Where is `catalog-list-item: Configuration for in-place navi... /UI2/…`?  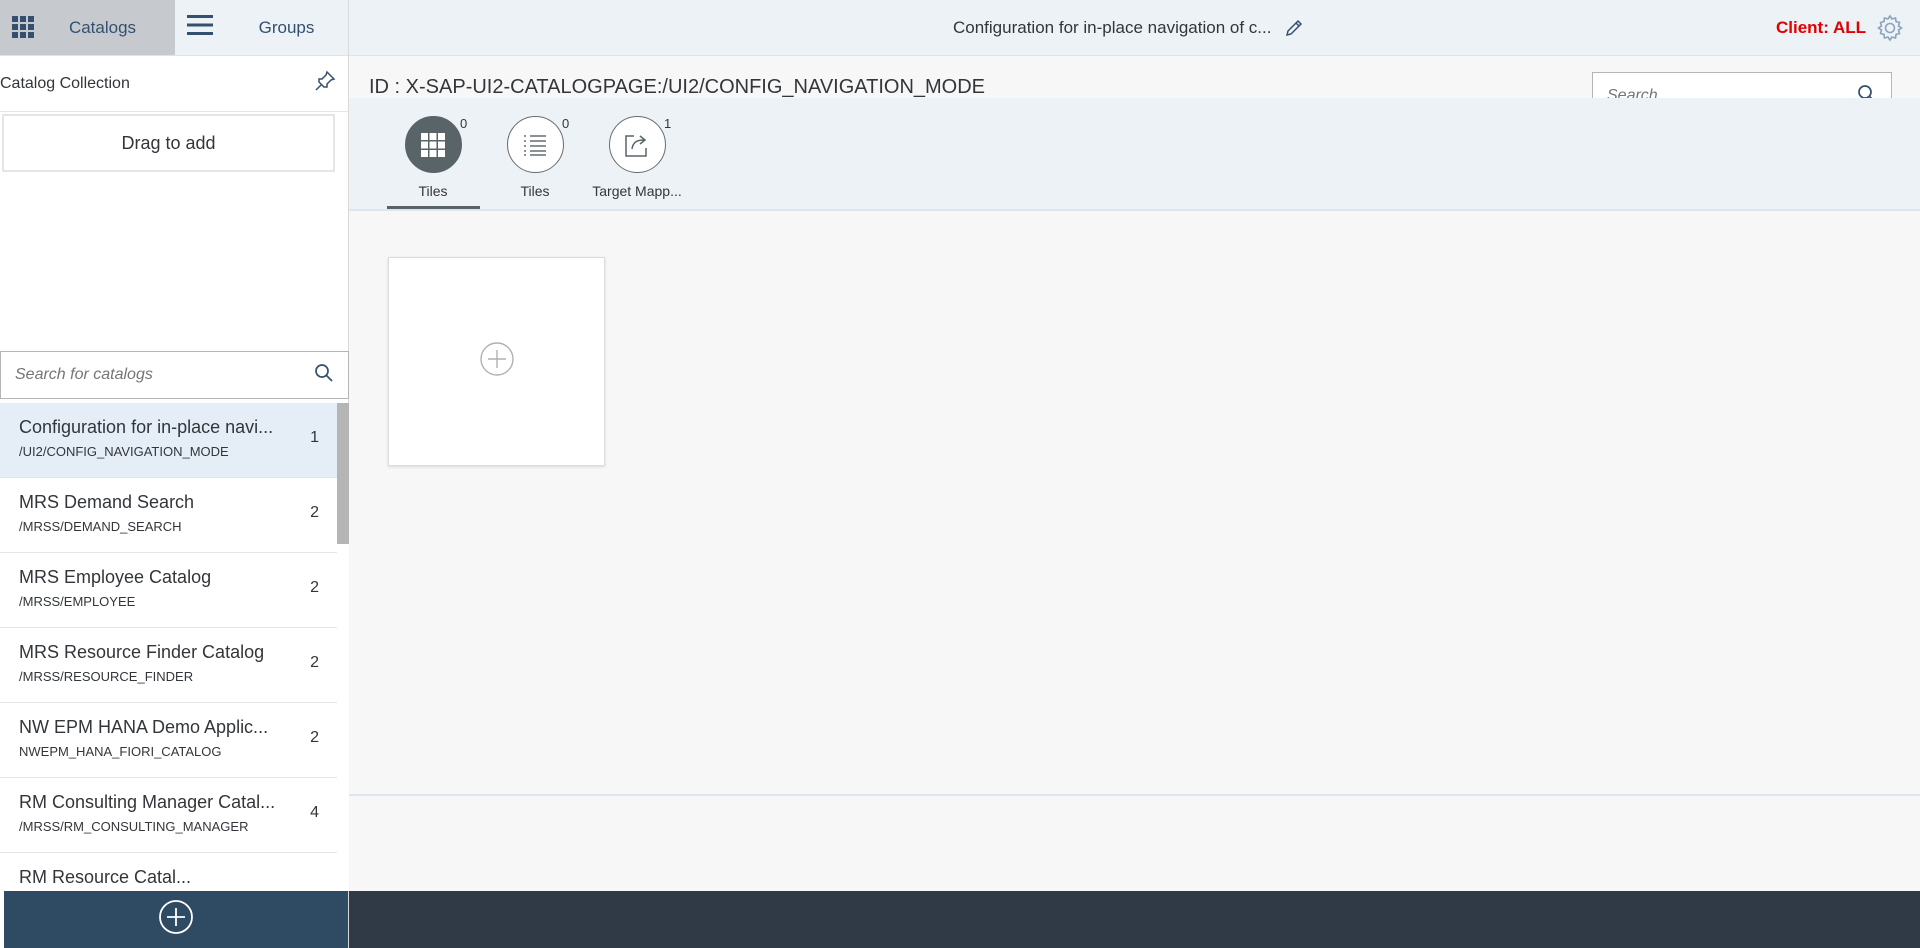 catalog-list-item: Configuration for in-place navi... /UI2/… is located at coordinates (168, 440).